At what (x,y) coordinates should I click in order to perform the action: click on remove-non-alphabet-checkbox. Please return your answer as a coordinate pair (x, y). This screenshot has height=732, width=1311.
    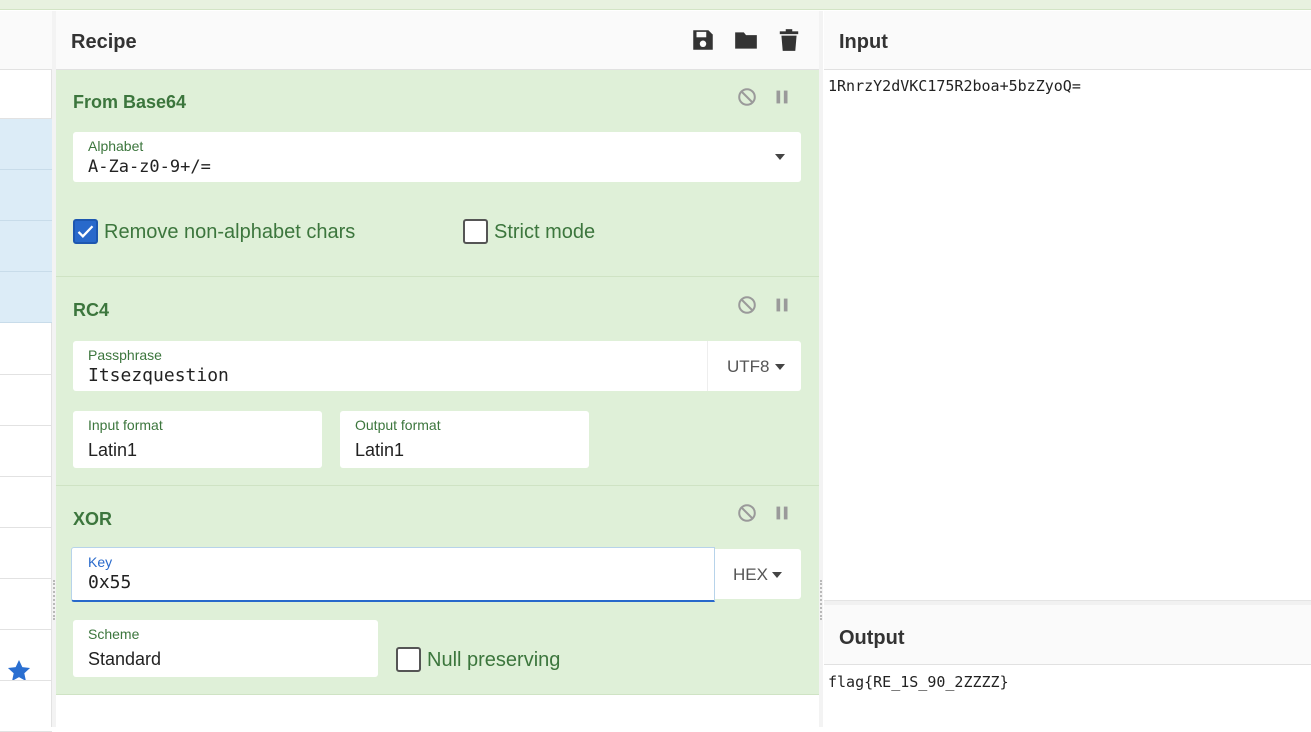
    Looking at the image, I should click on (85, 231).